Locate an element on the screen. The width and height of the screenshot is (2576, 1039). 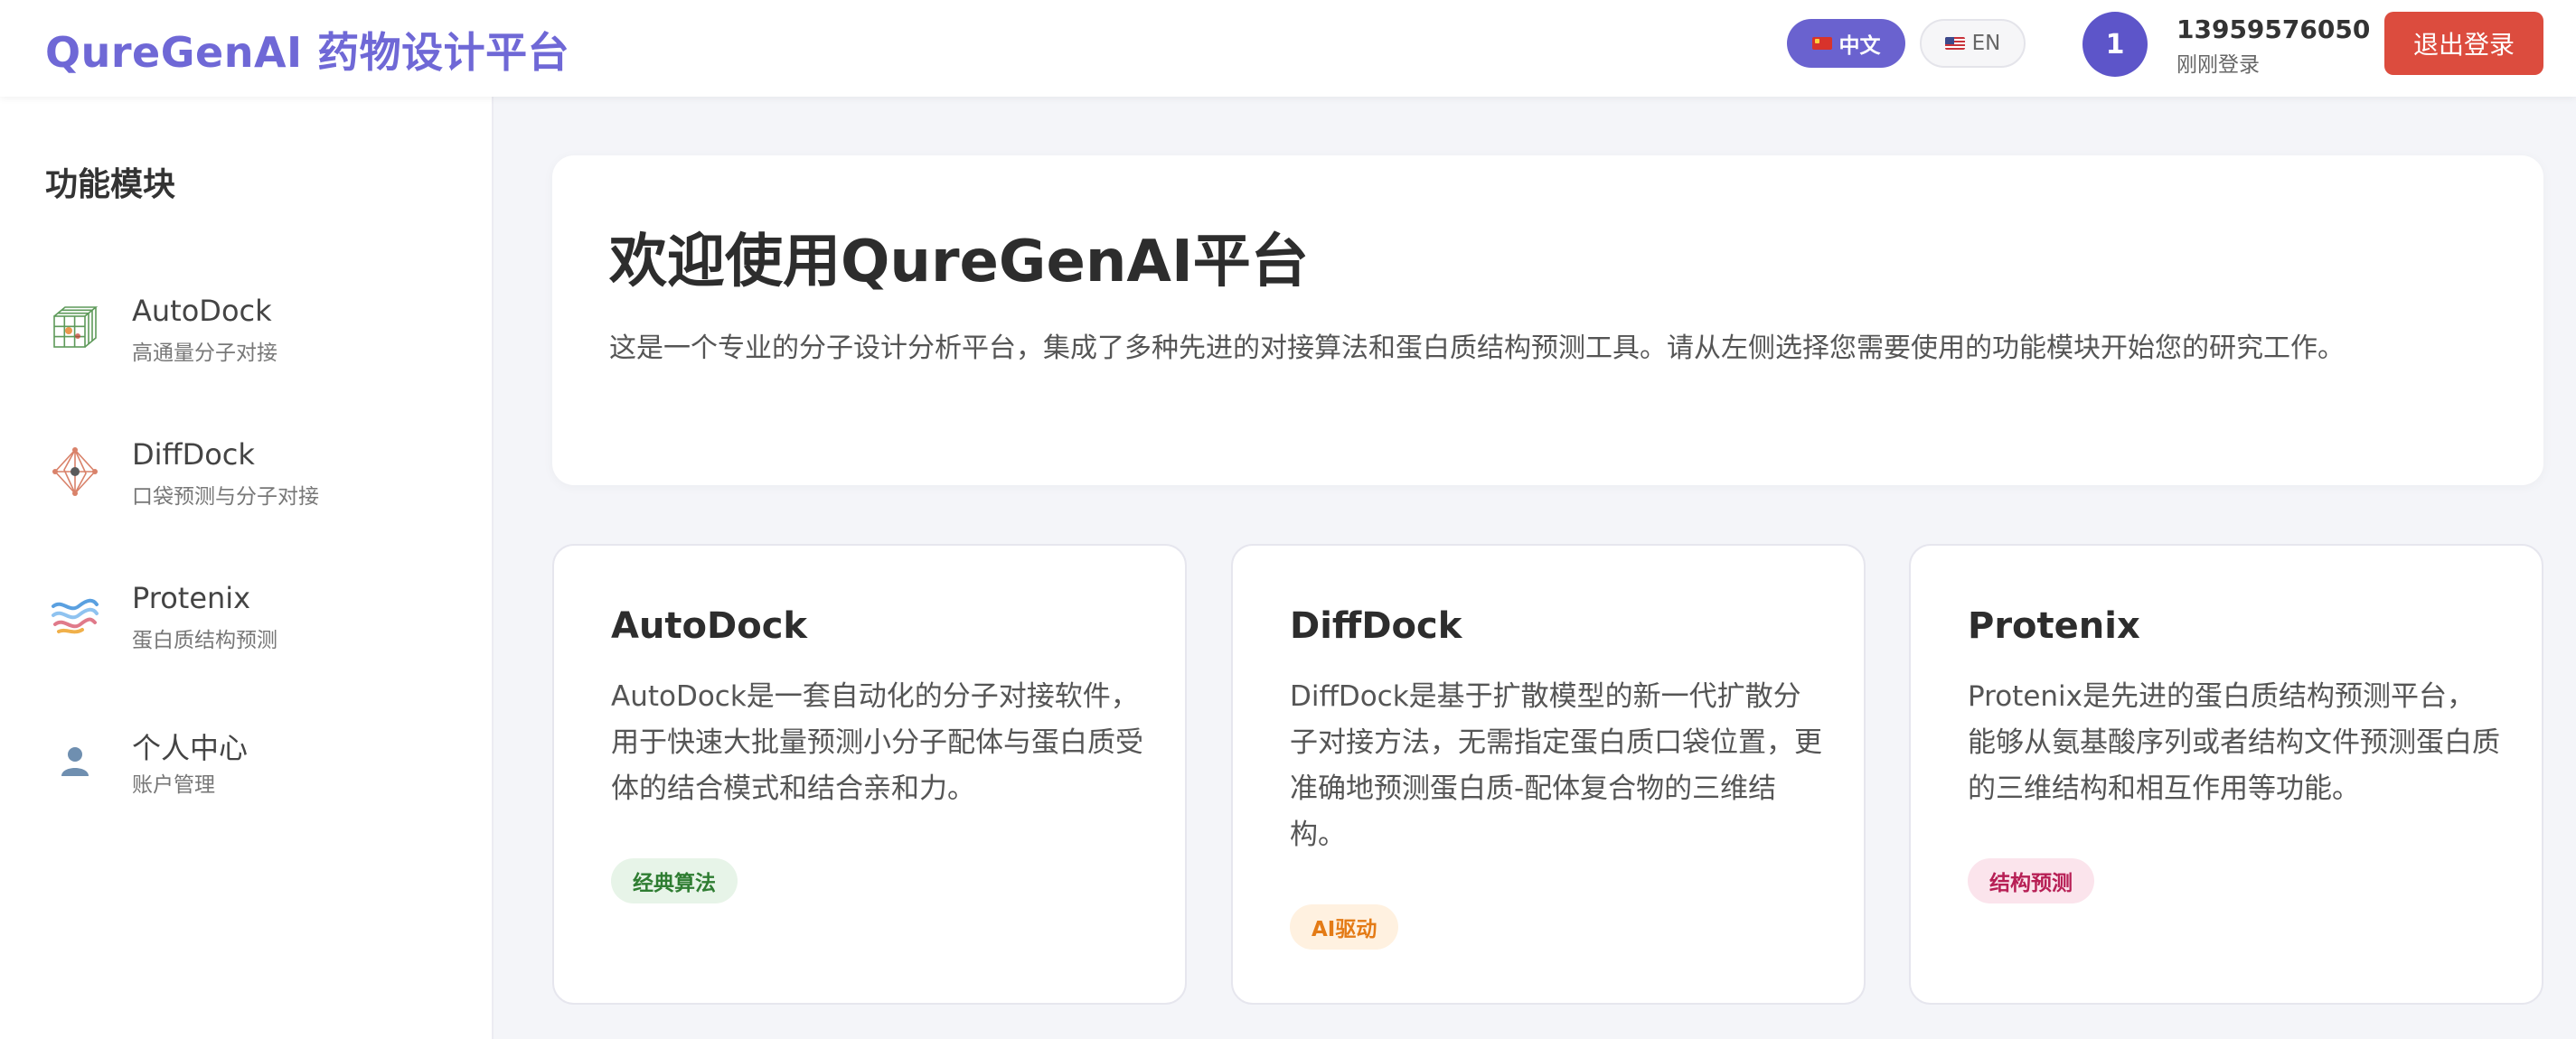
language-en-button: EN is located at coordinates (1973, 43).